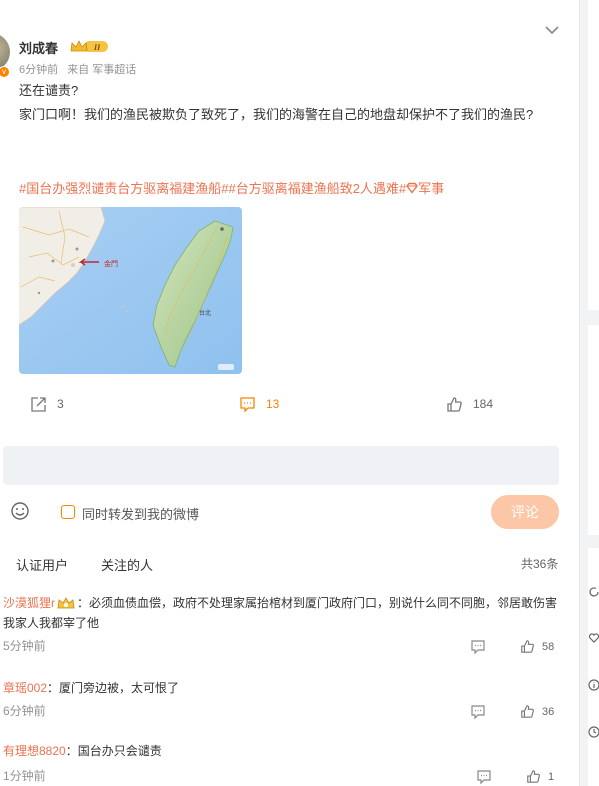 The width and height of the screenshot is (599, 786). Describe the element at coordinates (24, 711) in the screenshot. I see `comment-time: 6分钟前` at that location.